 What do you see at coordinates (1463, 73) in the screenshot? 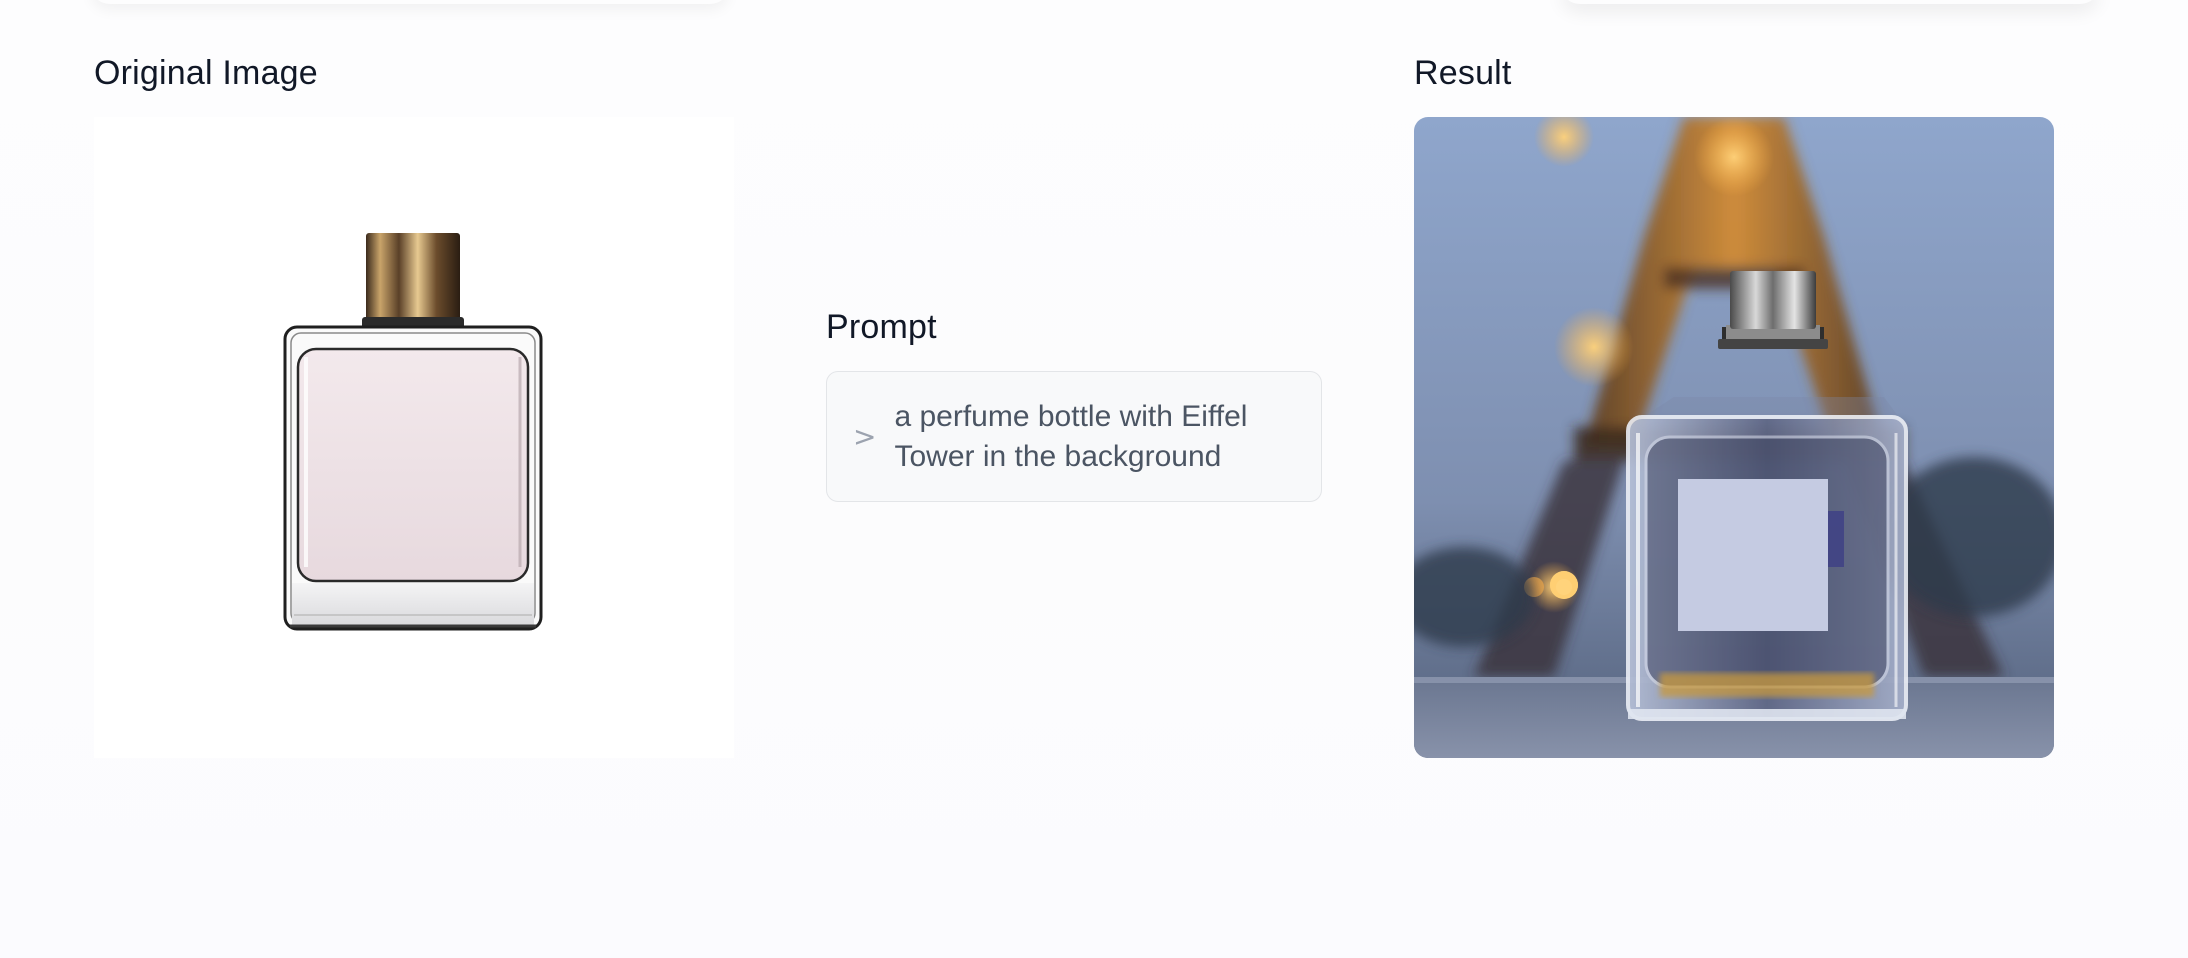
I see `result-title: Result` at bounding box center [1463, 73].